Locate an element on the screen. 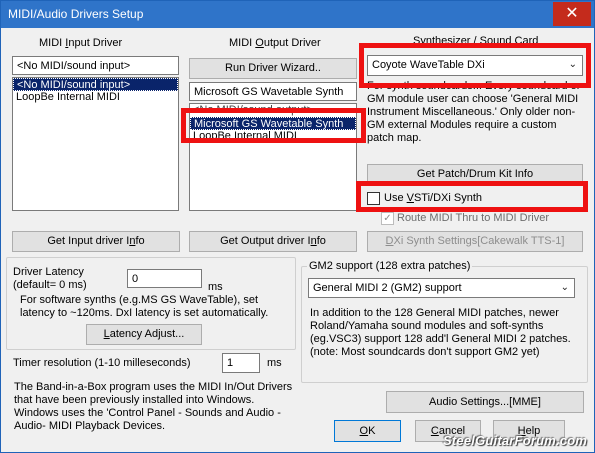 Image resolution: width=595 pixels, height=453 pixels. highlight-synth-select is located at coordinates (475, 65).